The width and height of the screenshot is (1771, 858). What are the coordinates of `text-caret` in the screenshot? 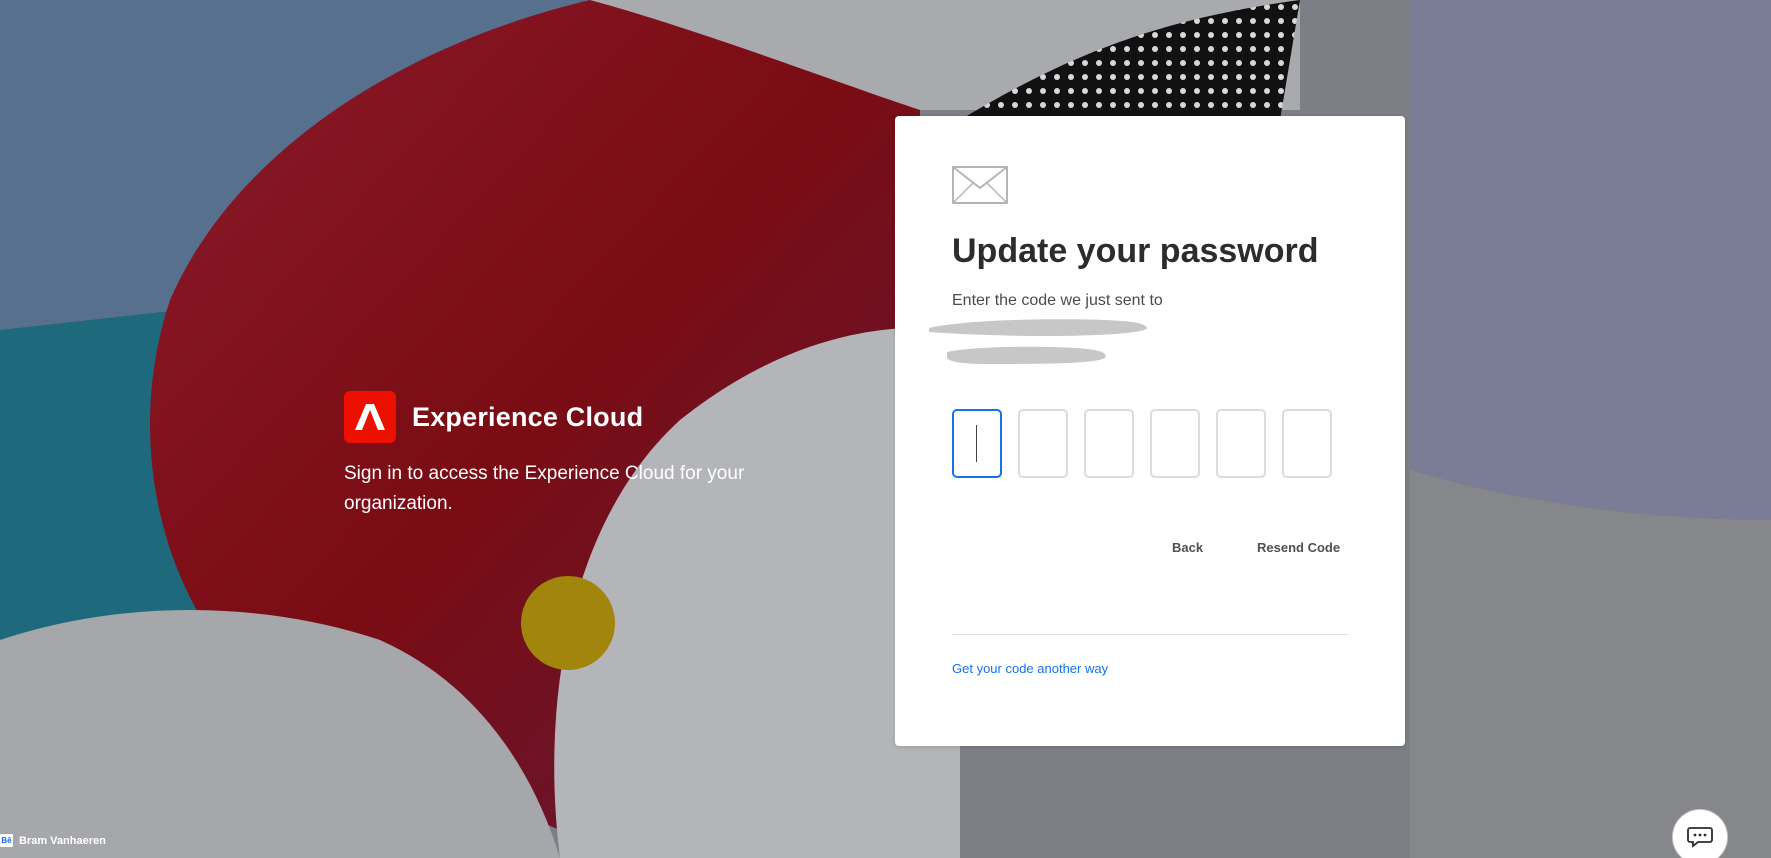 It's located at (976, 443).